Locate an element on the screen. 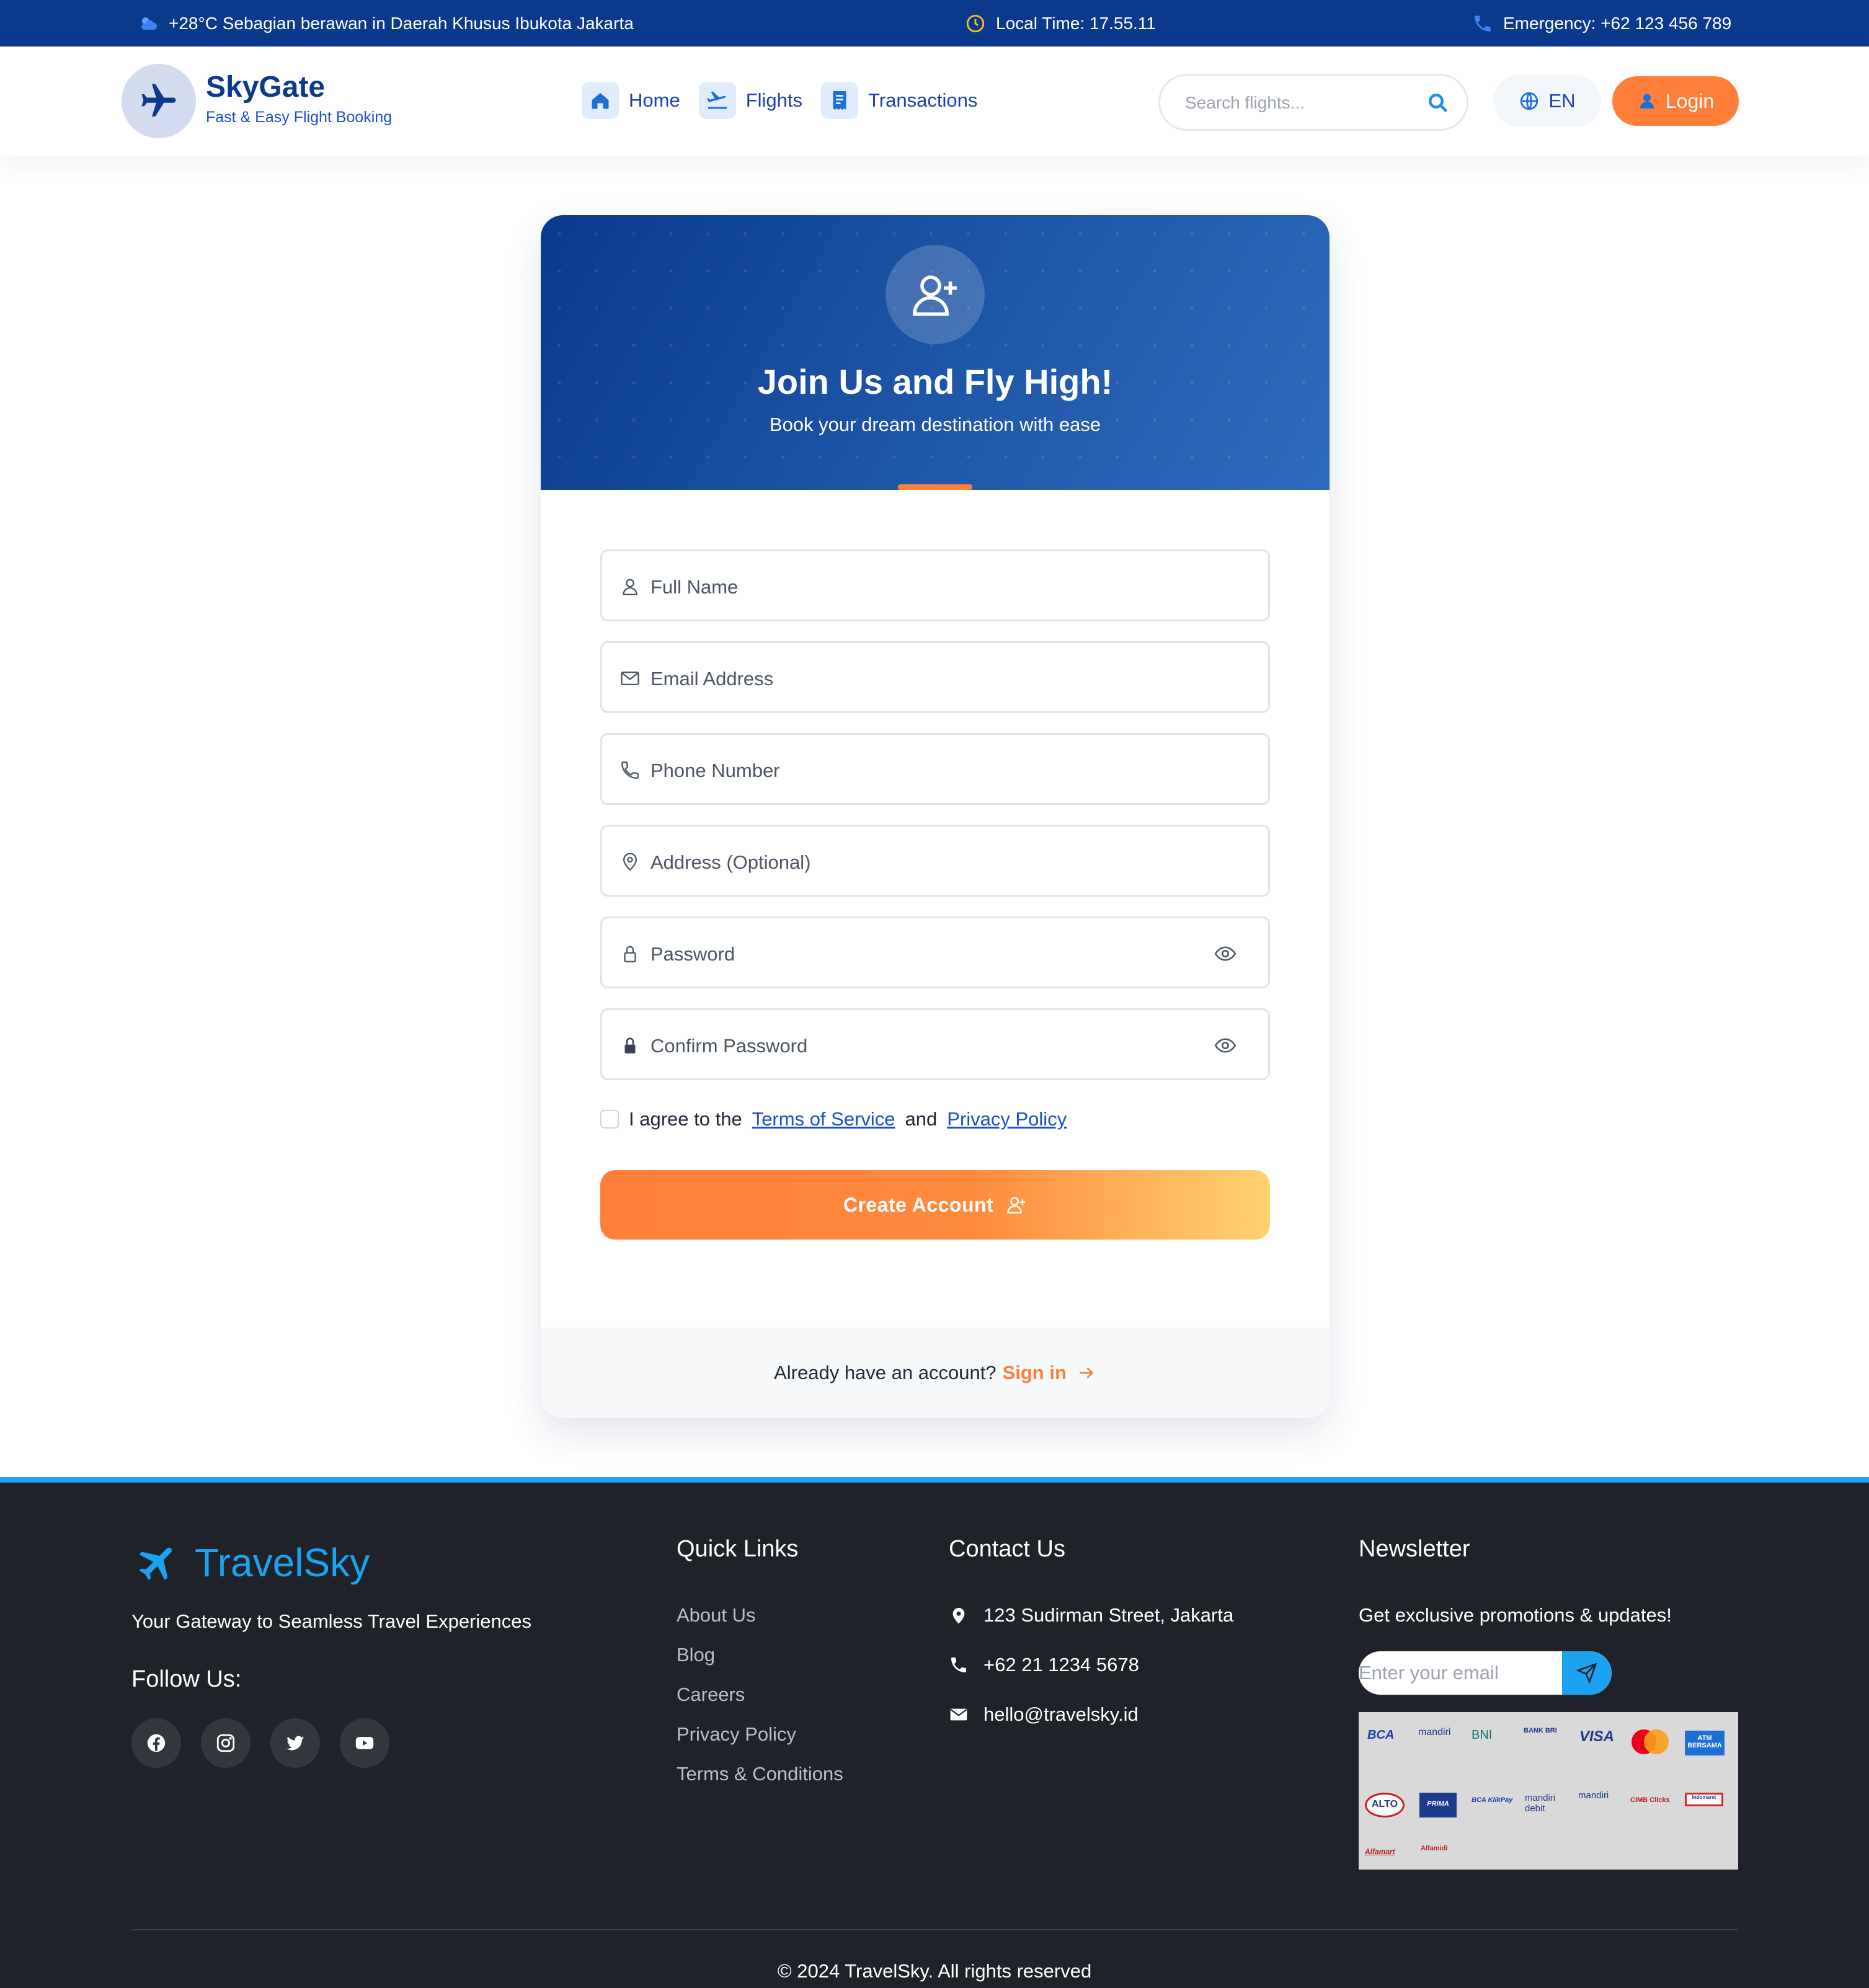 This screenshot has height=1988, width=1869. contact-address-text: 123 Sudirman Street, Jakarta is located at coordinates (1108, 1615).